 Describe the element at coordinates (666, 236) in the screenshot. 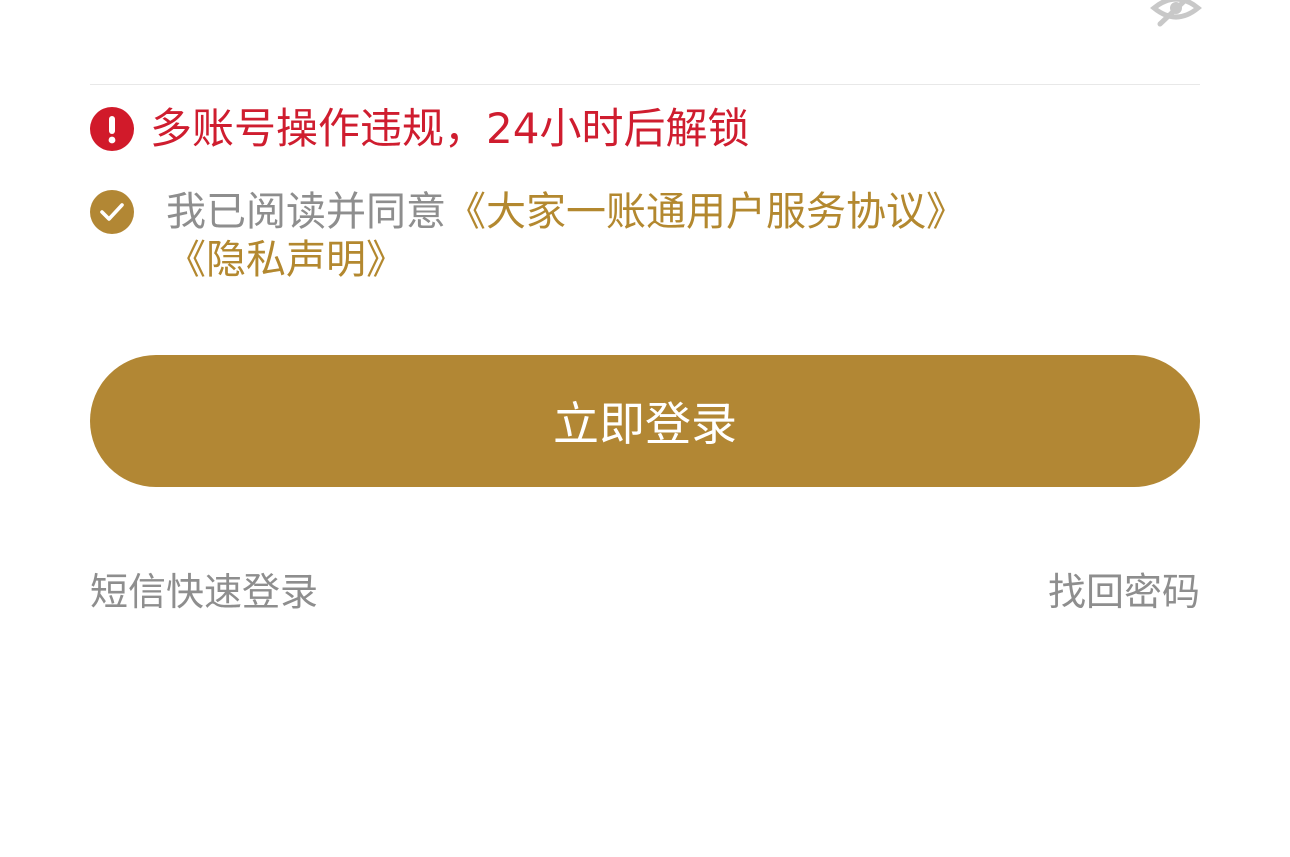

I see `agreement-text: 我已阅读并同意《大家一账通用户服务协议》《隐私声明》` at that location.